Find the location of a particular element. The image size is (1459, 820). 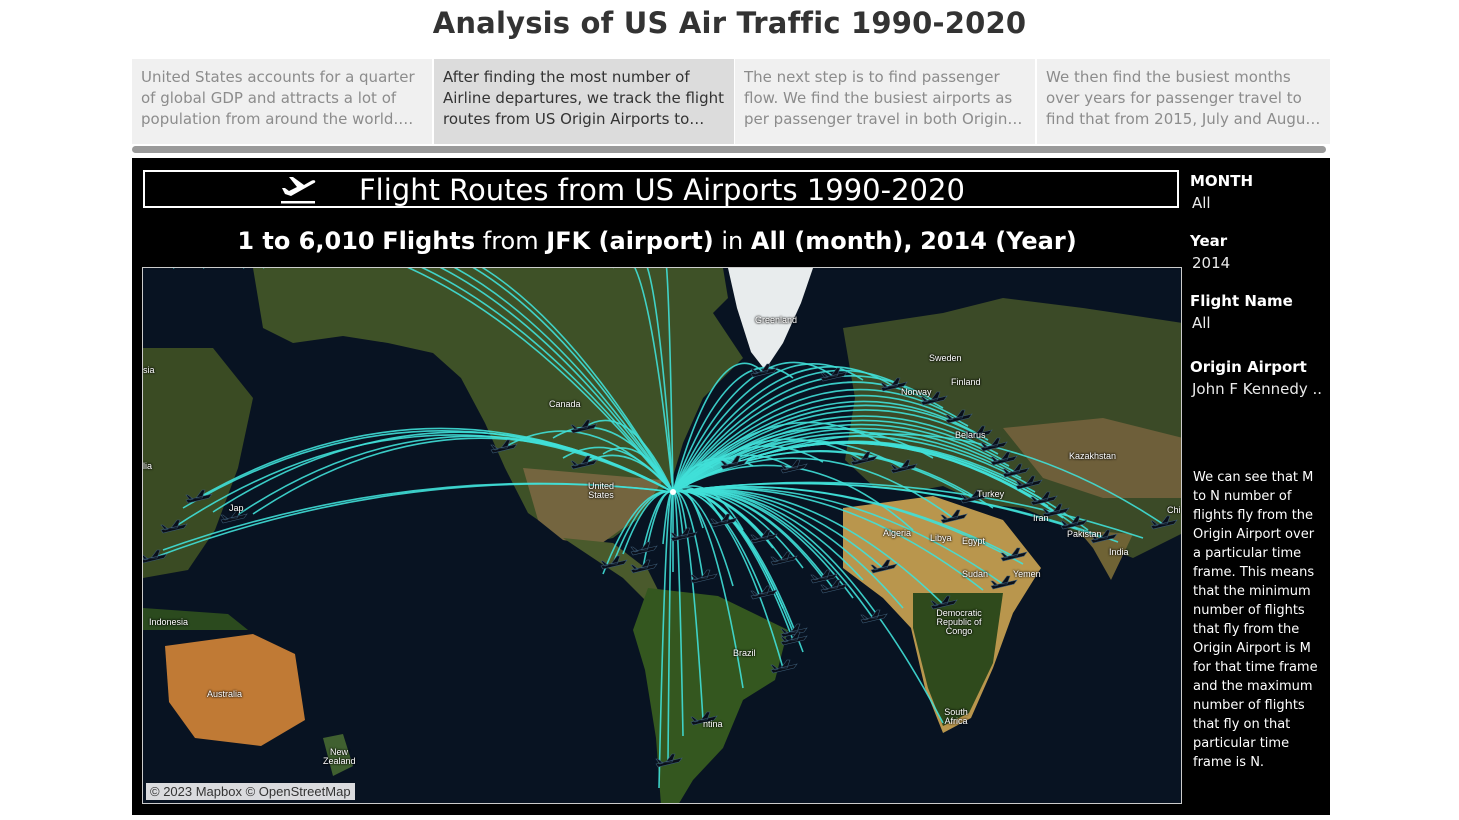

map-label-canada: Canada is located at coordinates (565, 404).